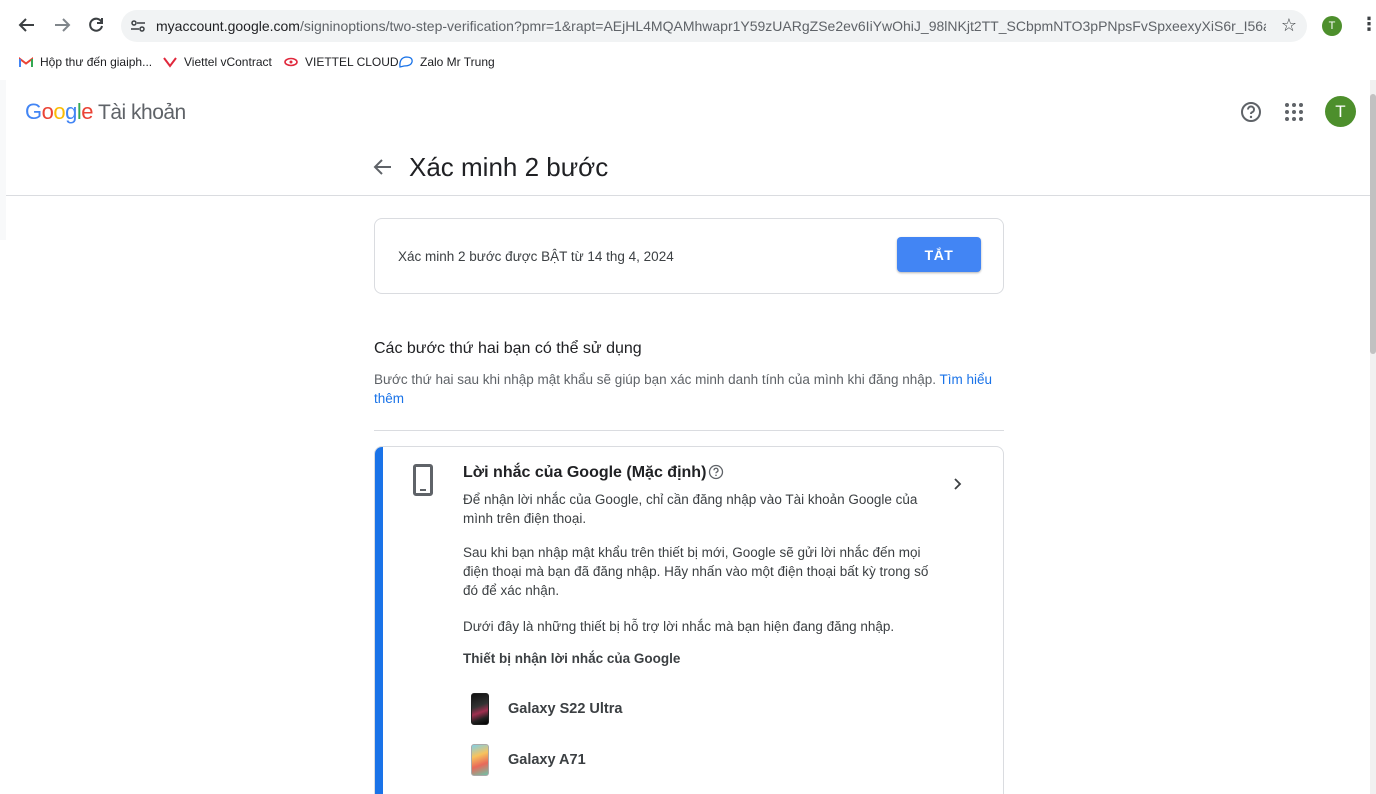 This screenshot has height=794, width=1376. I want to click on gmail-icon, so click(26, 62).